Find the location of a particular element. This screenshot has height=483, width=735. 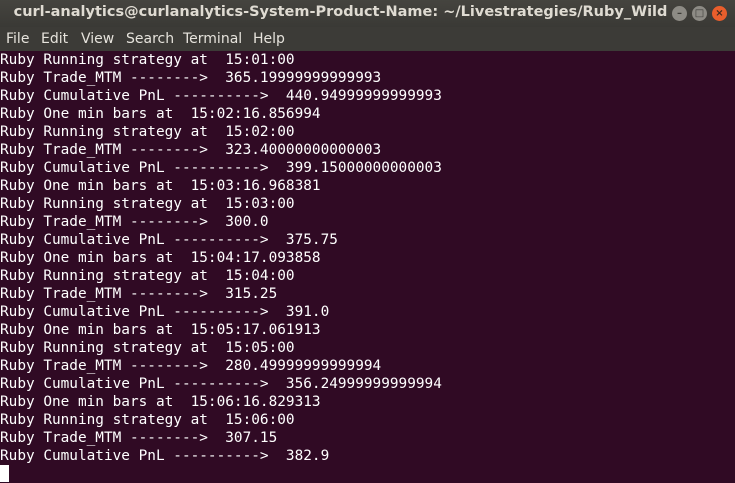

terminal-cursor is located at coordinates (4, 473).